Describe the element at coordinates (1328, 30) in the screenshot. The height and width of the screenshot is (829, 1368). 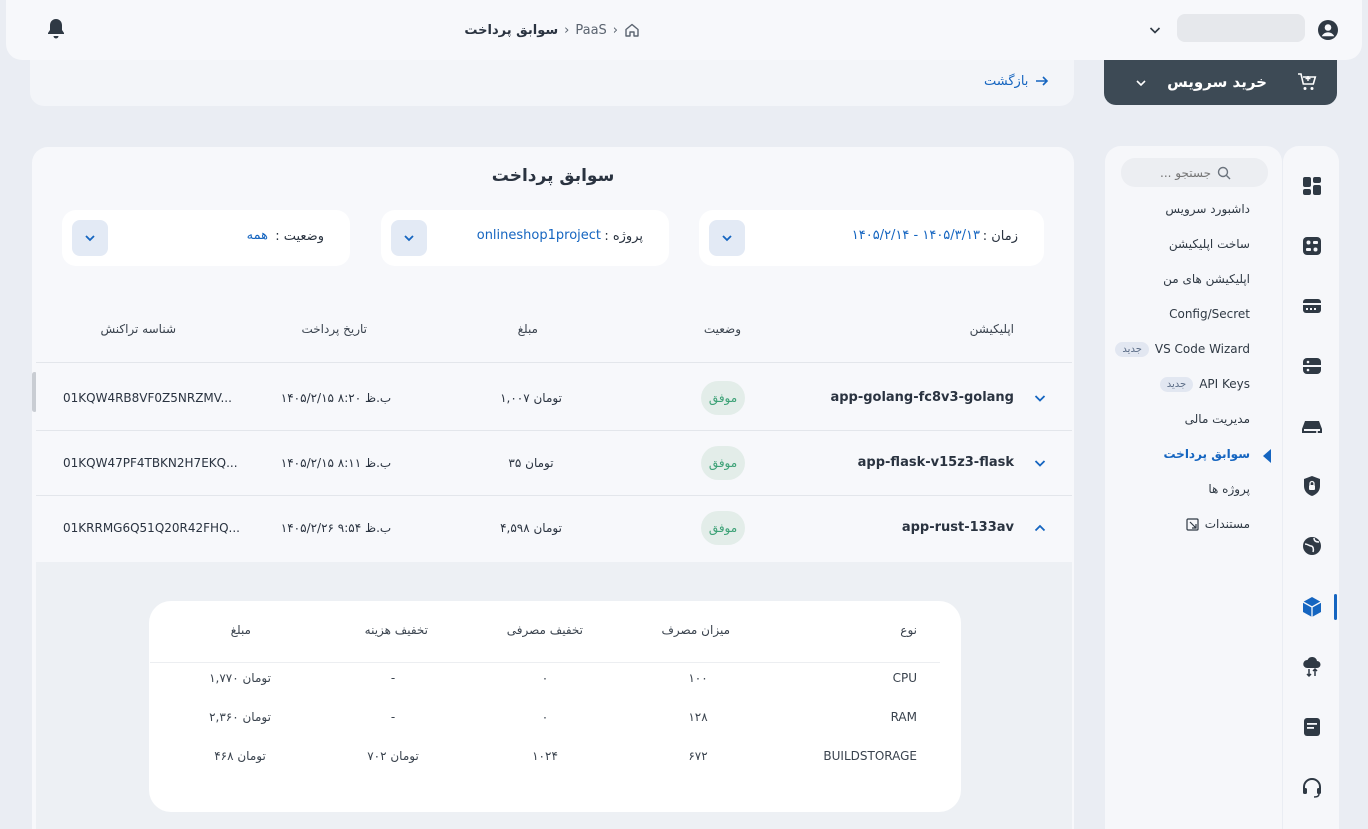
I see `user-avatar-icon` at that location.